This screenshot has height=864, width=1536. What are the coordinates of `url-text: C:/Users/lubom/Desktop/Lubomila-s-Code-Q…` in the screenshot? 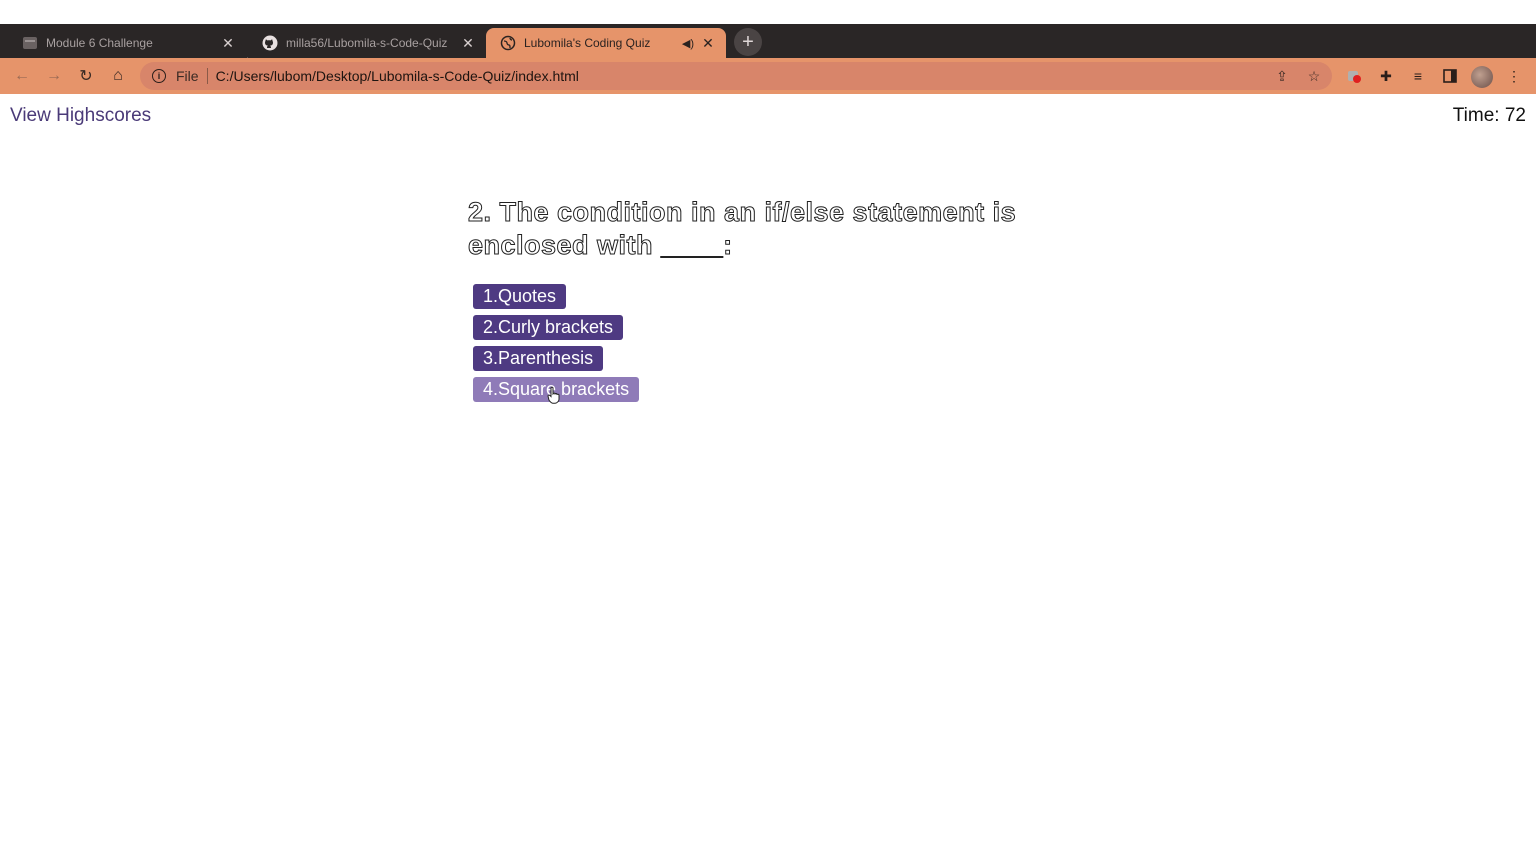 It's located at (397, 76).